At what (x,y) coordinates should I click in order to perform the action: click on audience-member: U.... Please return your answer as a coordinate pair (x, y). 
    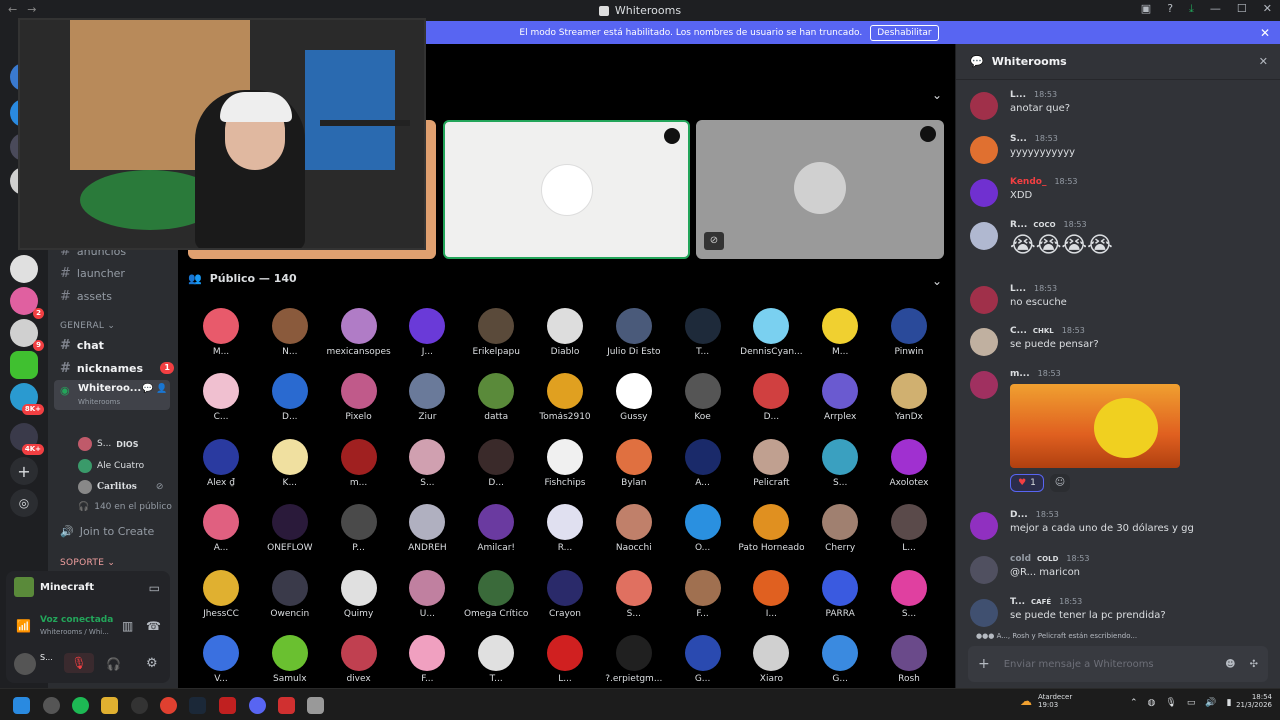
    Looking at the image, I should click on (427, 594).